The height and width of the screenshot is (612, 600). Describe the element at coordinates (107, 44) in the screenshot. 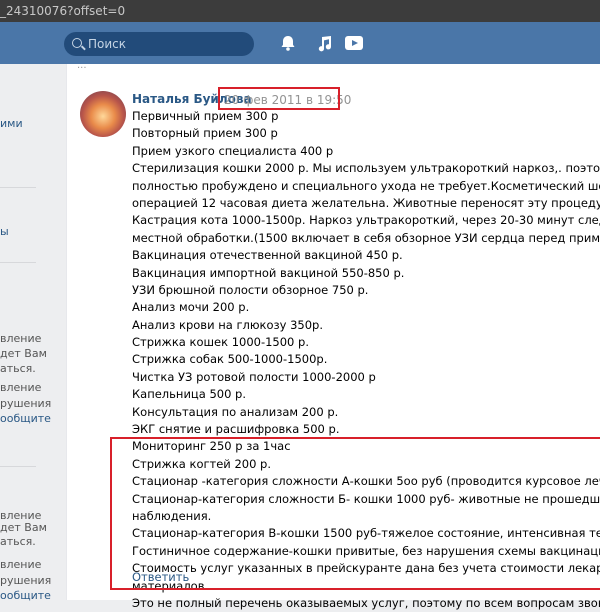

I see `search-placeholder: Поиск` at that location.